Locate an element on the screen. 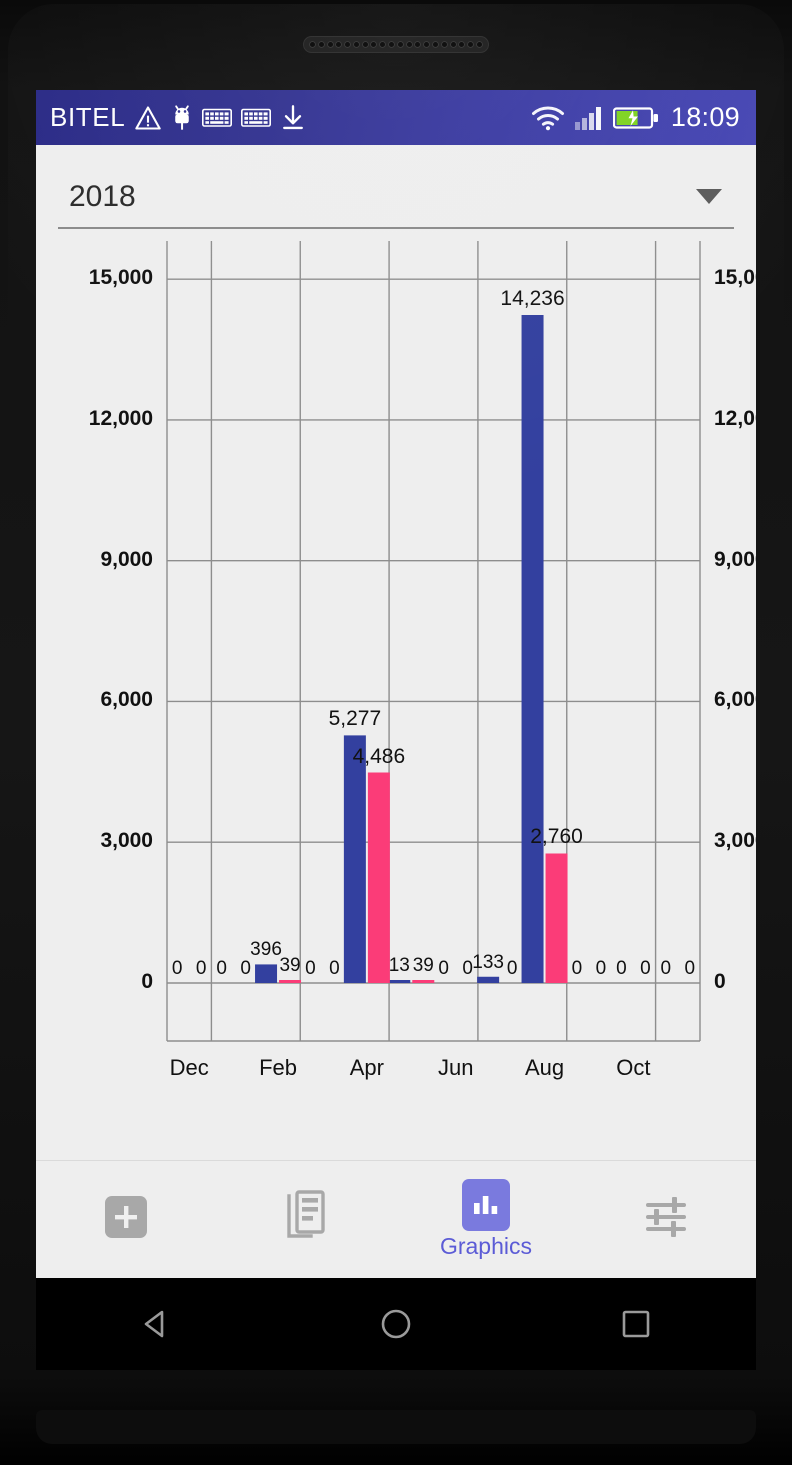 This screenshot has height=1465, width=792. android-system-nav is located at coordinates (396, 1324).